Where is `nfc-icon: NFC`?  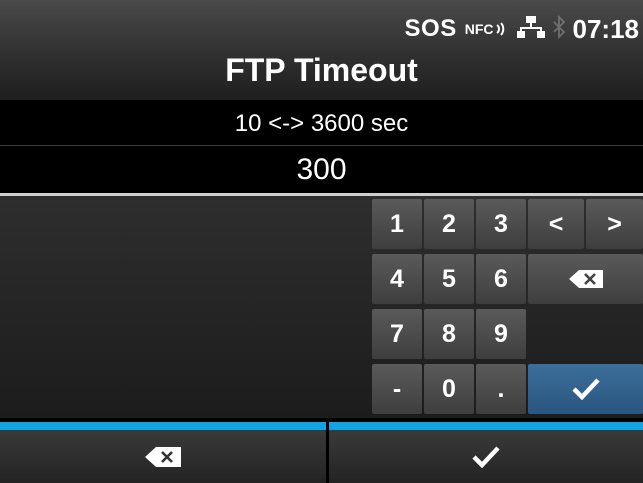 nfc-icon: NFC is located at coordinates (487, 29).